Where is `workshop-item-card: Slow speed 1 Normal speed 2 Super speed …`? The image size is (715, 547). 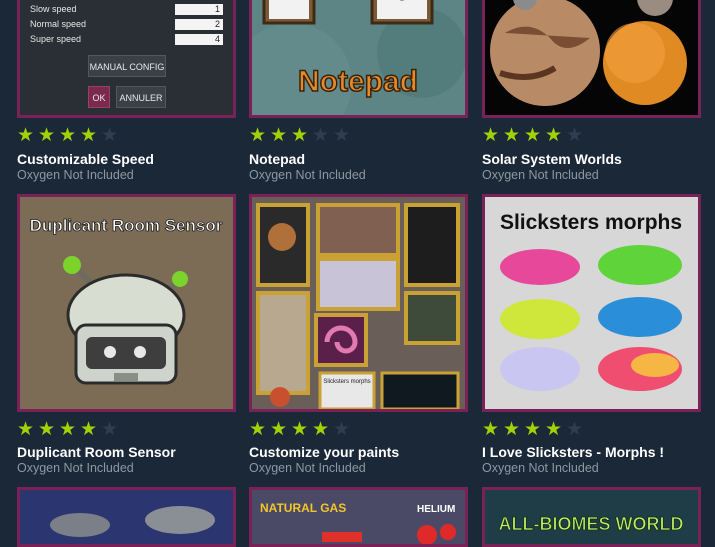
workshop-item-card: Slow speed 1 Normal speed 2 Super speed … is located at coordinates (126, 95).